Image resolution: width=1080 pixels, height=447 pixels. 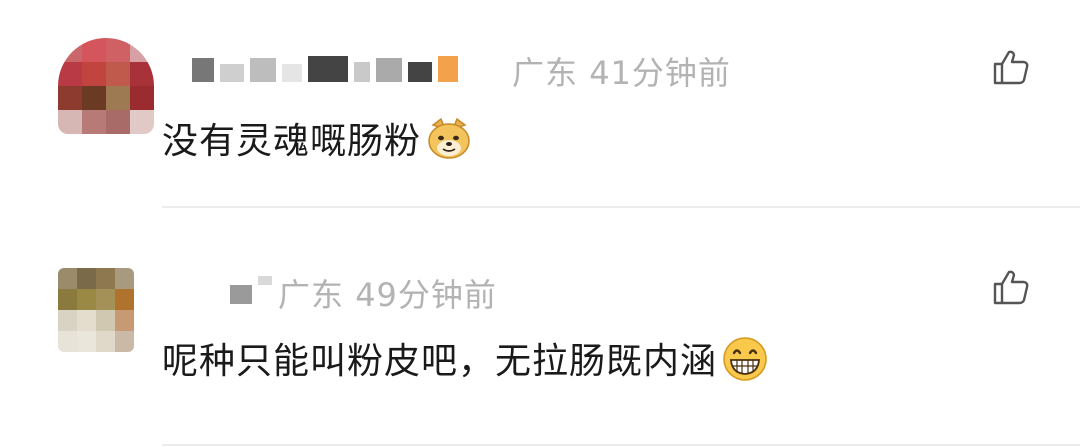 I want to click on comment-meta: 广东 49分钟前, so click(x=387, y=293).